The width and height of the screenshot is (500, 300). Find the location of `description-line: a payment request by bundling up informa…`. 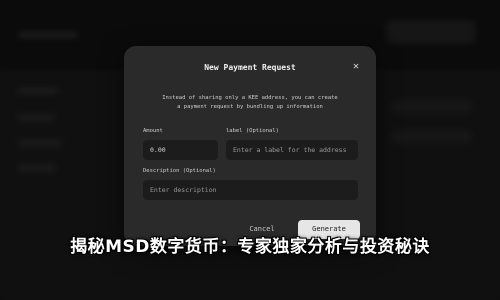

description-line: a payment request by bundling up informa… is located at coordinates (250, 107).